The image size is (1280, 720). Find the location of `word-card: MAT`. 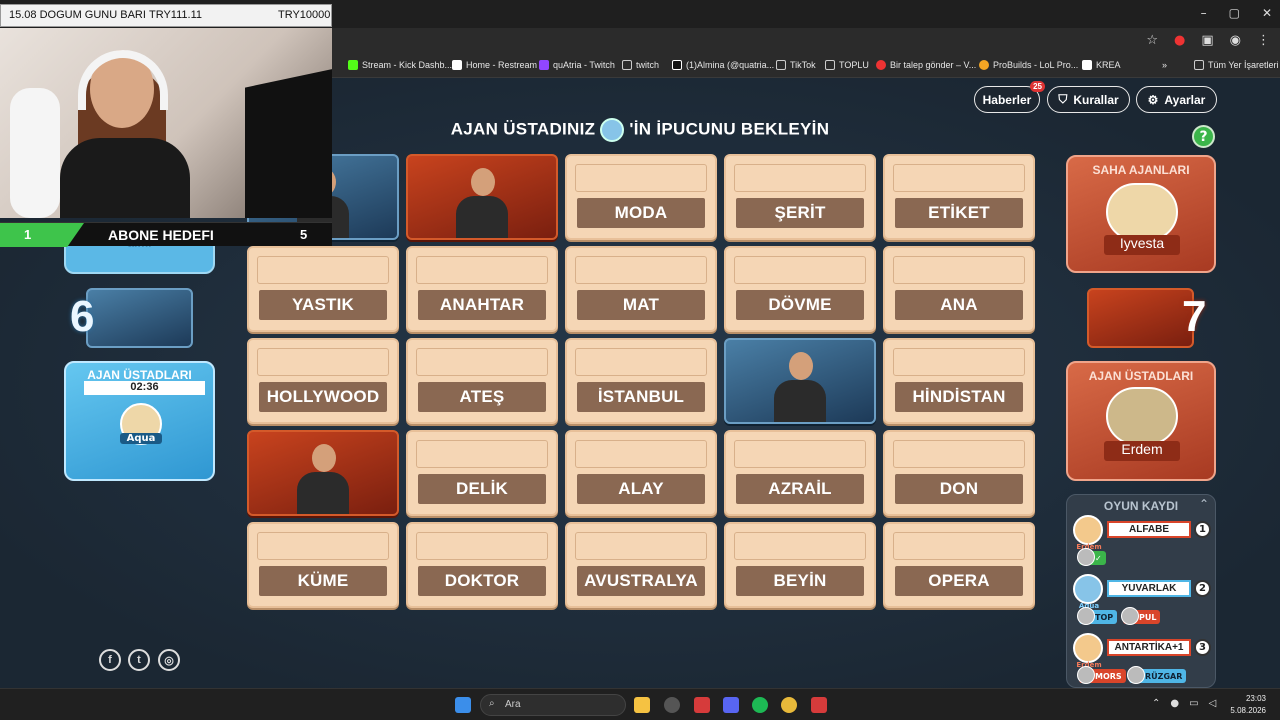

word-card: MAT is located at coordinates (641, 289).